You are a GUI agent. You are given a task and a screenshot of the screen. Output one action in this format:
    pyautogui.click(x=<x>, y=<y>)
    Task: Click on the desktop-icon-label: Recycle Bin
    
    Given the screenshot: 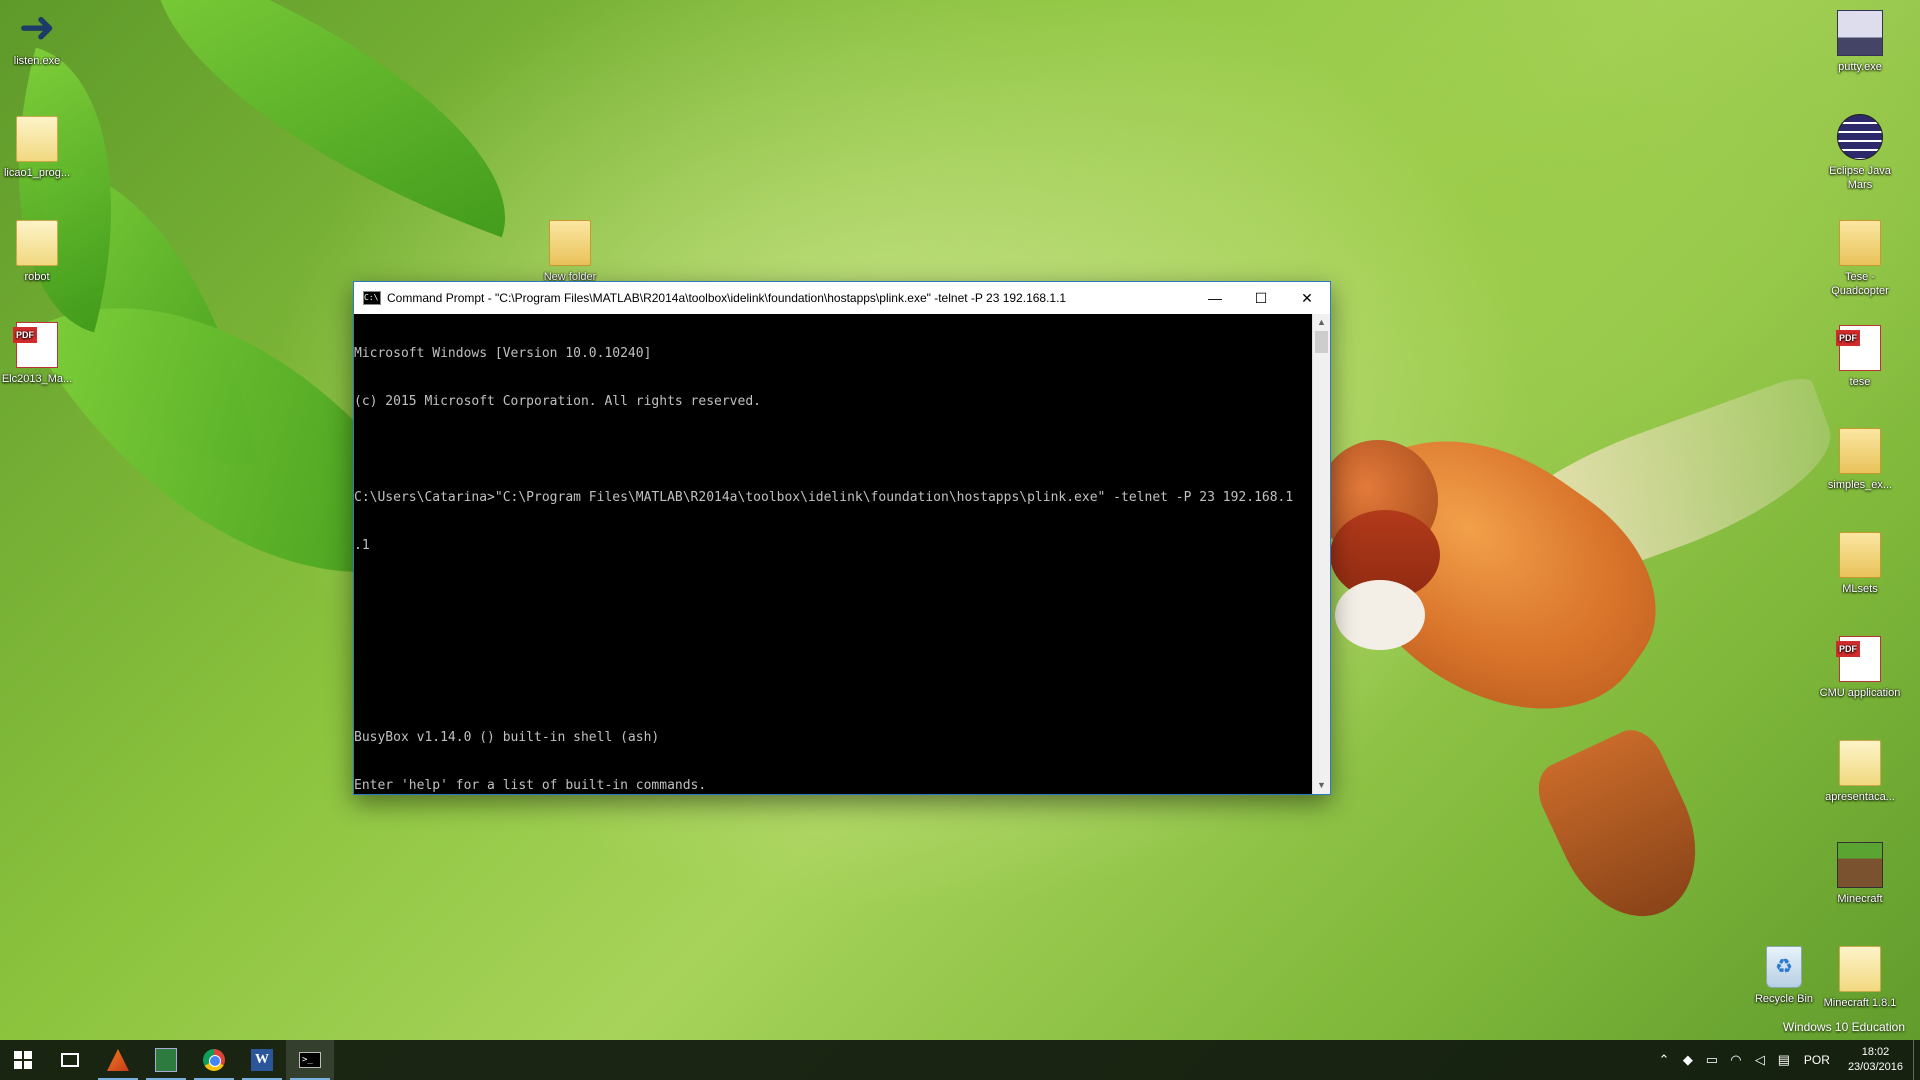 What is the action you would take?
    pyautogui.click(x=1784, y=999)
    